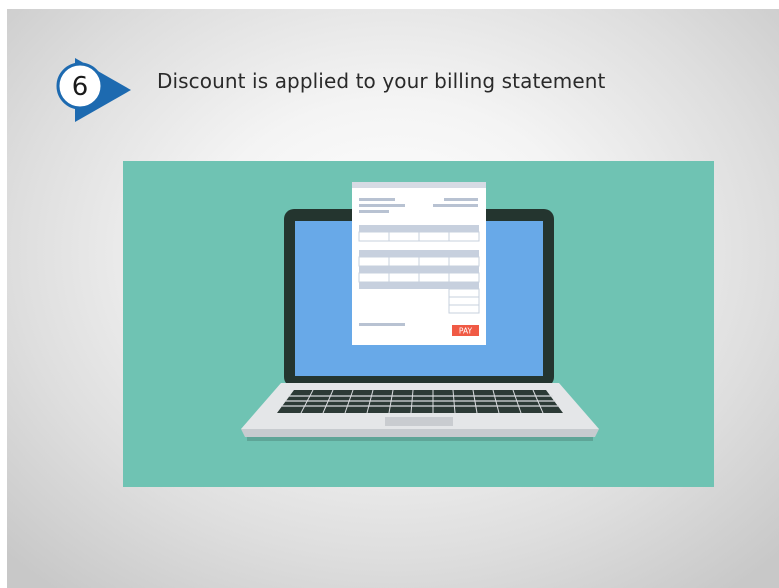 This screenshot has width=779, height=588. What do you see at coordinates (80, 87) in the screenshot?
I see `step-number: 6` at bounding box center [80, 87].